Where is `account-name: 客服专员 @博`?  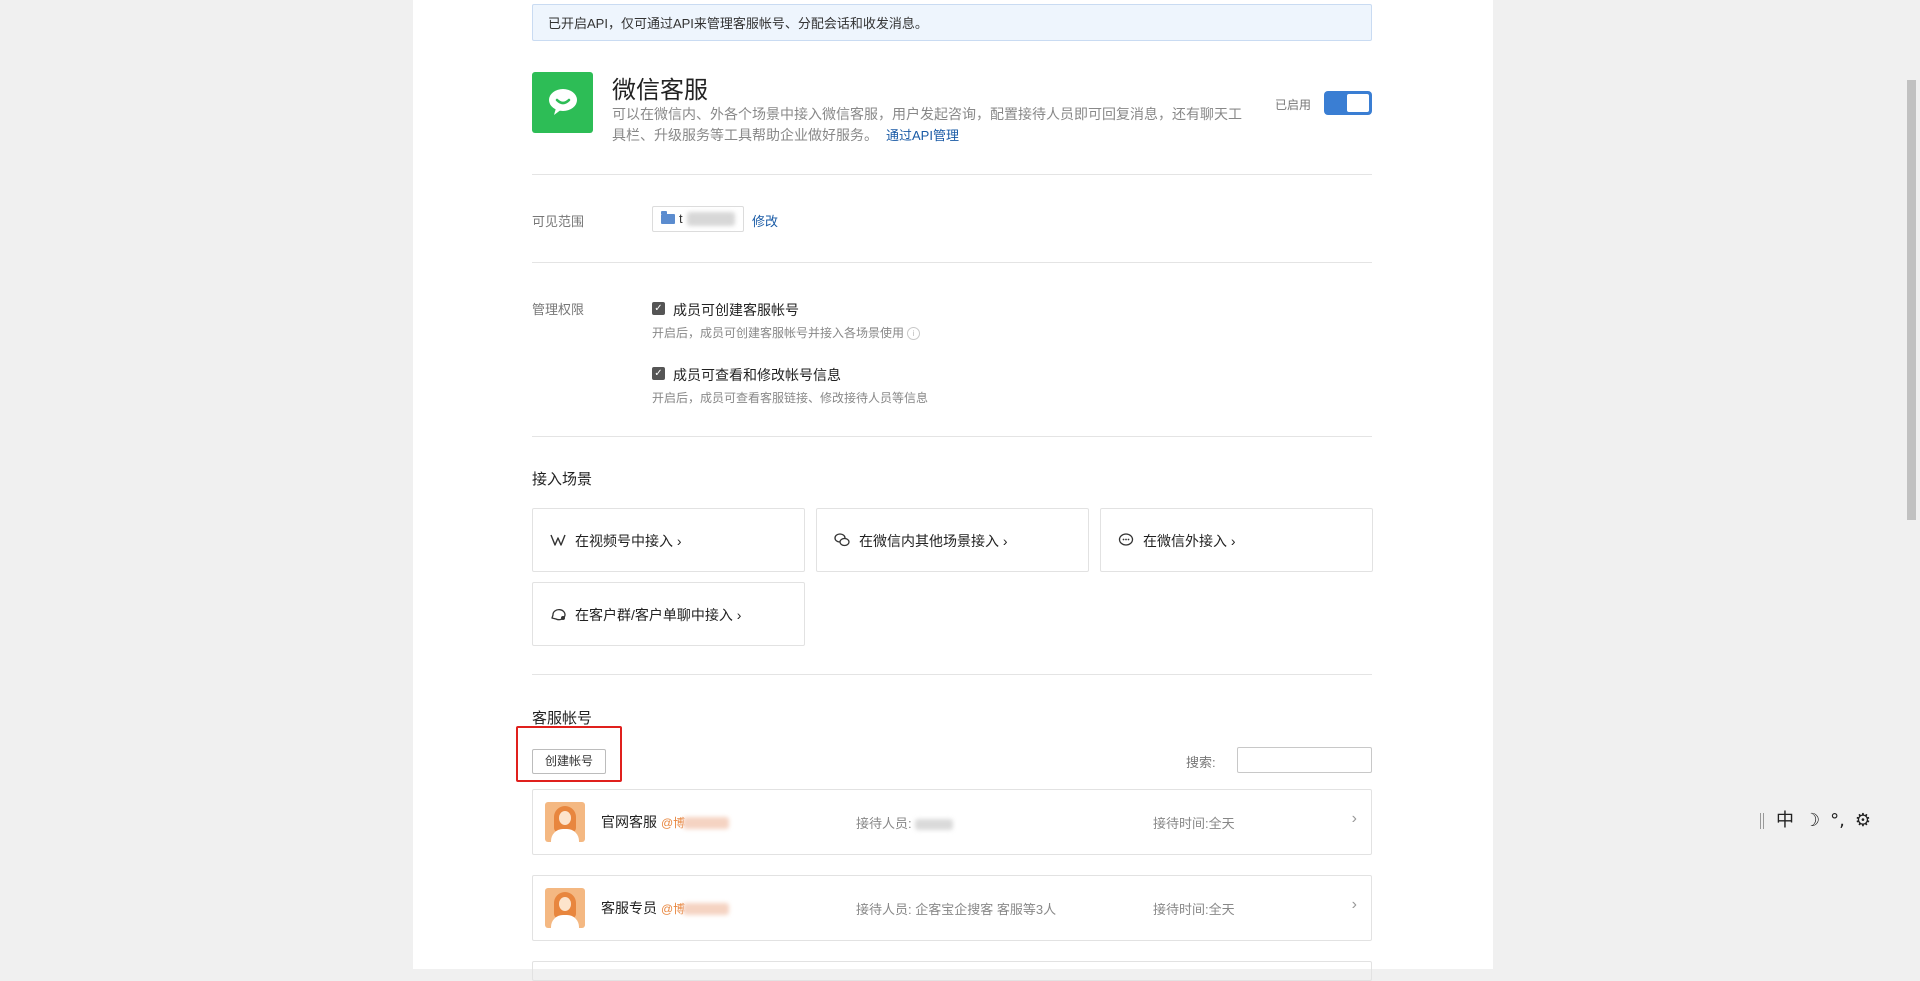 account-name: 客服专员 @博 is located at coordinates (665, 908).